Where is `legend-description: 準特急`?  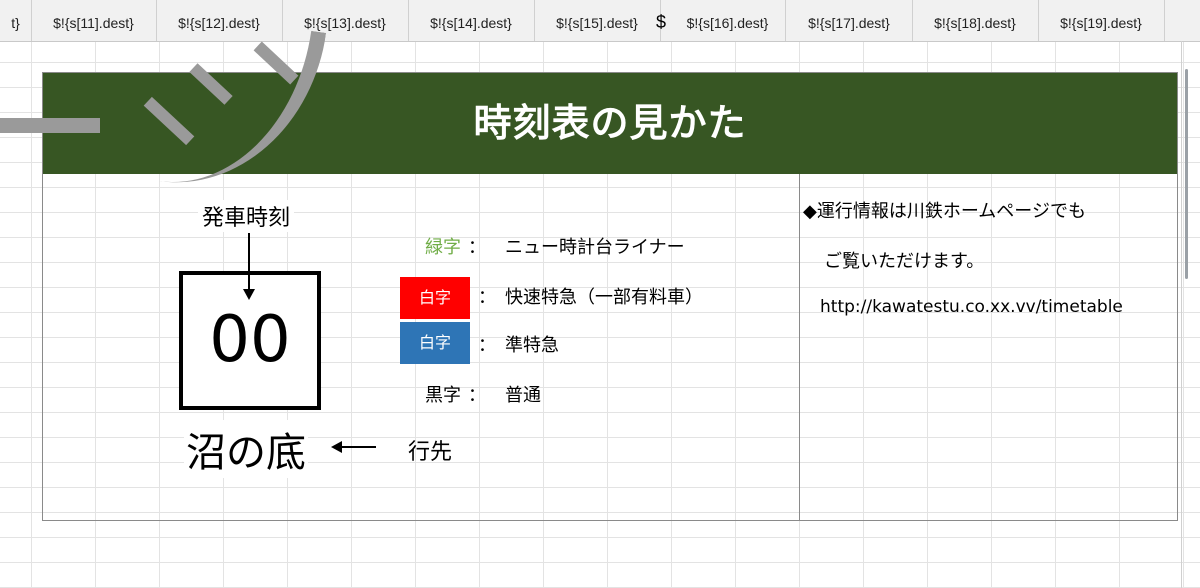 legend-description: 準特急 is located at coordinates (532, 345).